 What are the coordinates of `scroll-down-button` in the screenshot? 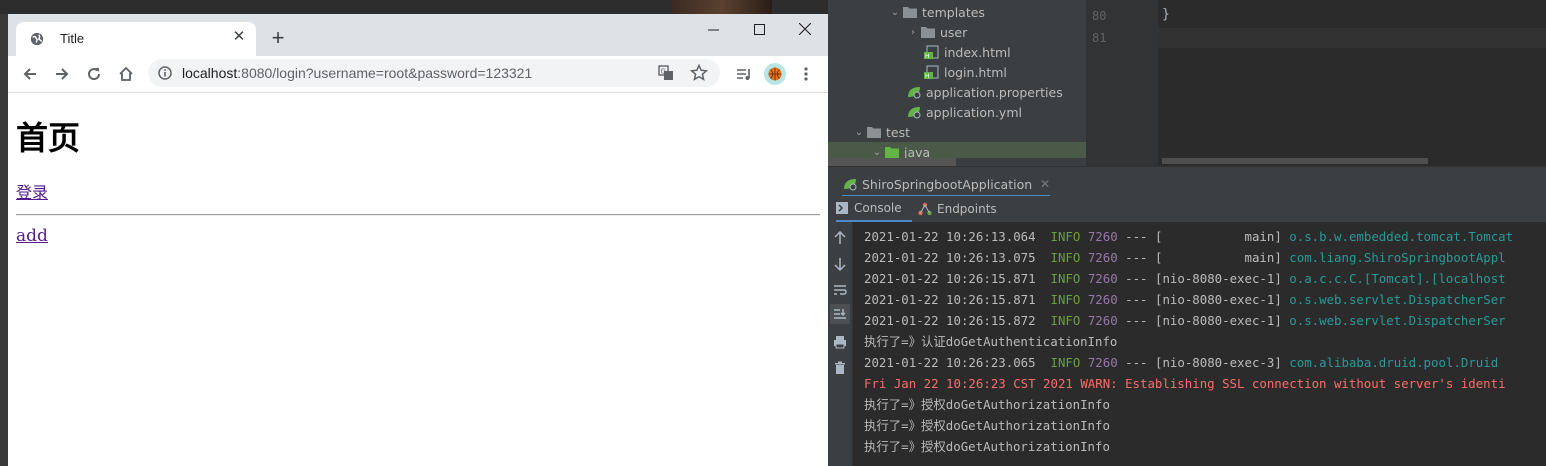 It's located at (840, 264).